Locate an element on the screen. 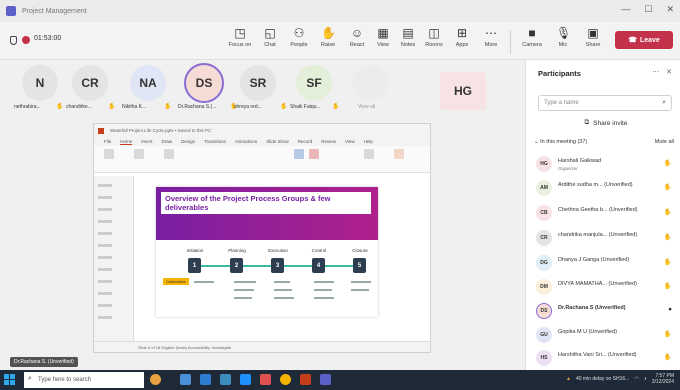  phase-node: 3 is located at coordinates (277, 265).